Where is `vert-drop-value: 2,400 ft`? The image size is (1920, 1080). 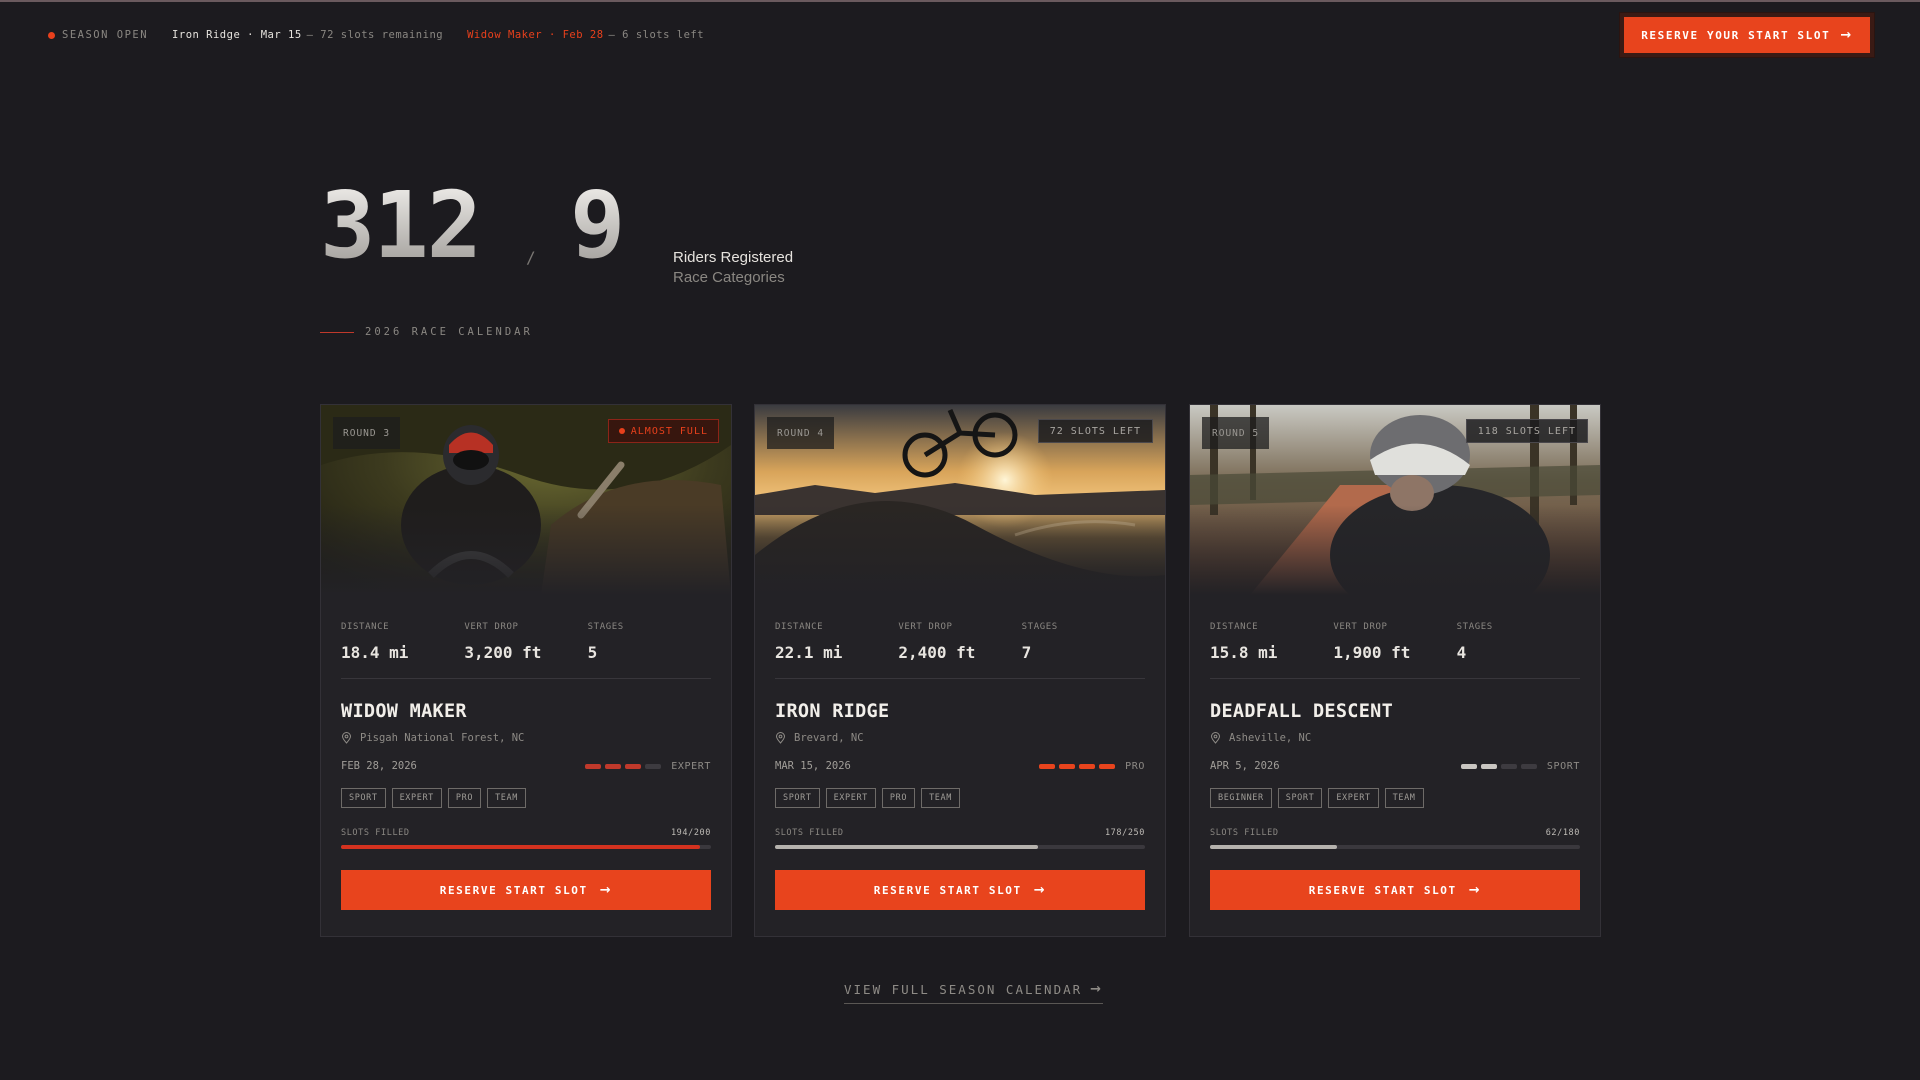
vert-drop-value: 2,400 ft is located at coordinates (937, 652).